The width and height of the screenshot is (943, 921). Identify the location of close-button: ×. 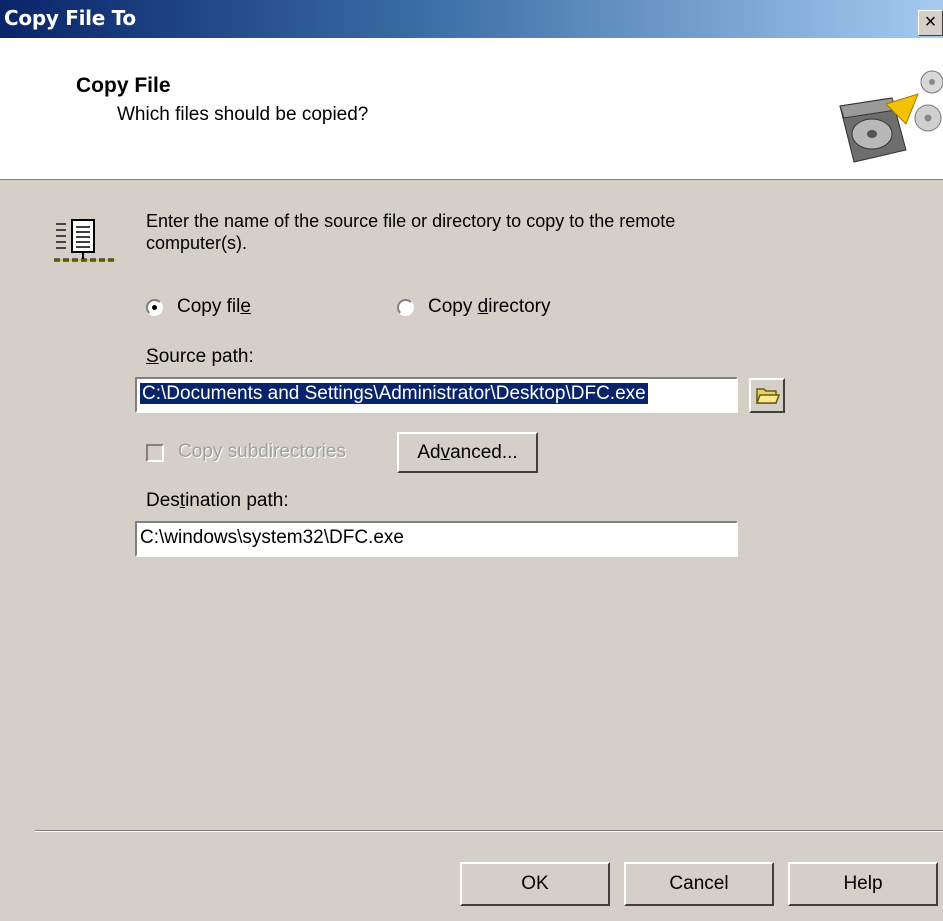
(930, 23).